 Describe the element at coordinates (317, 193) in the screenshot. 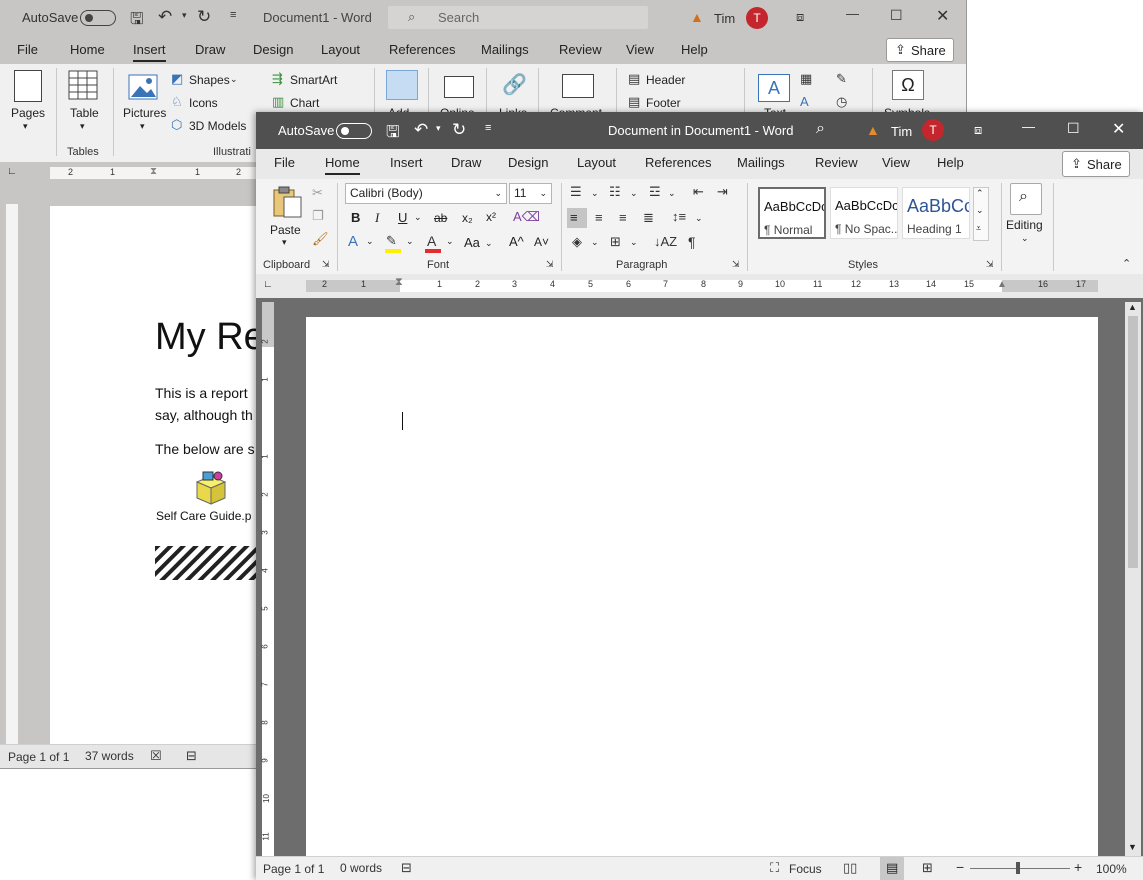

I see `cut-icon: ✂` at that location.